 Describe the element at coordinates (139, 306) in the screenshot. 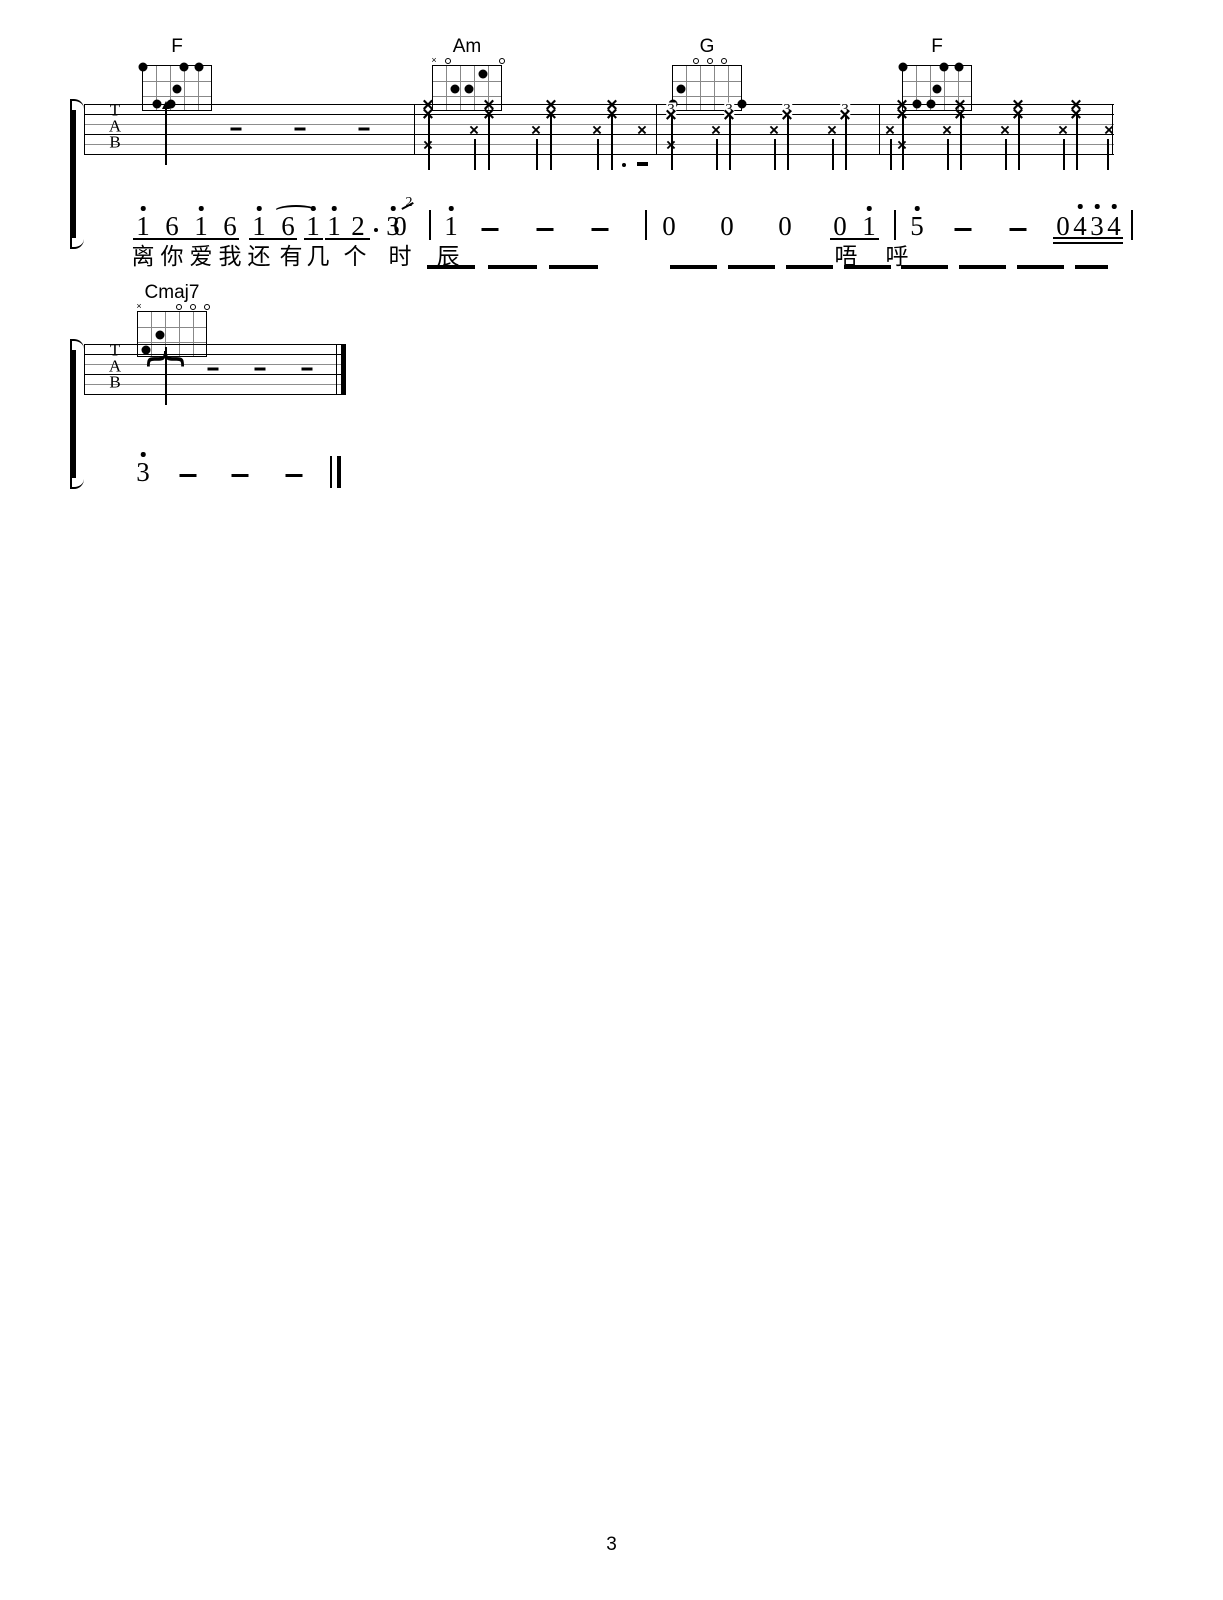

I see `mute-marker-icon: ×` at that location.